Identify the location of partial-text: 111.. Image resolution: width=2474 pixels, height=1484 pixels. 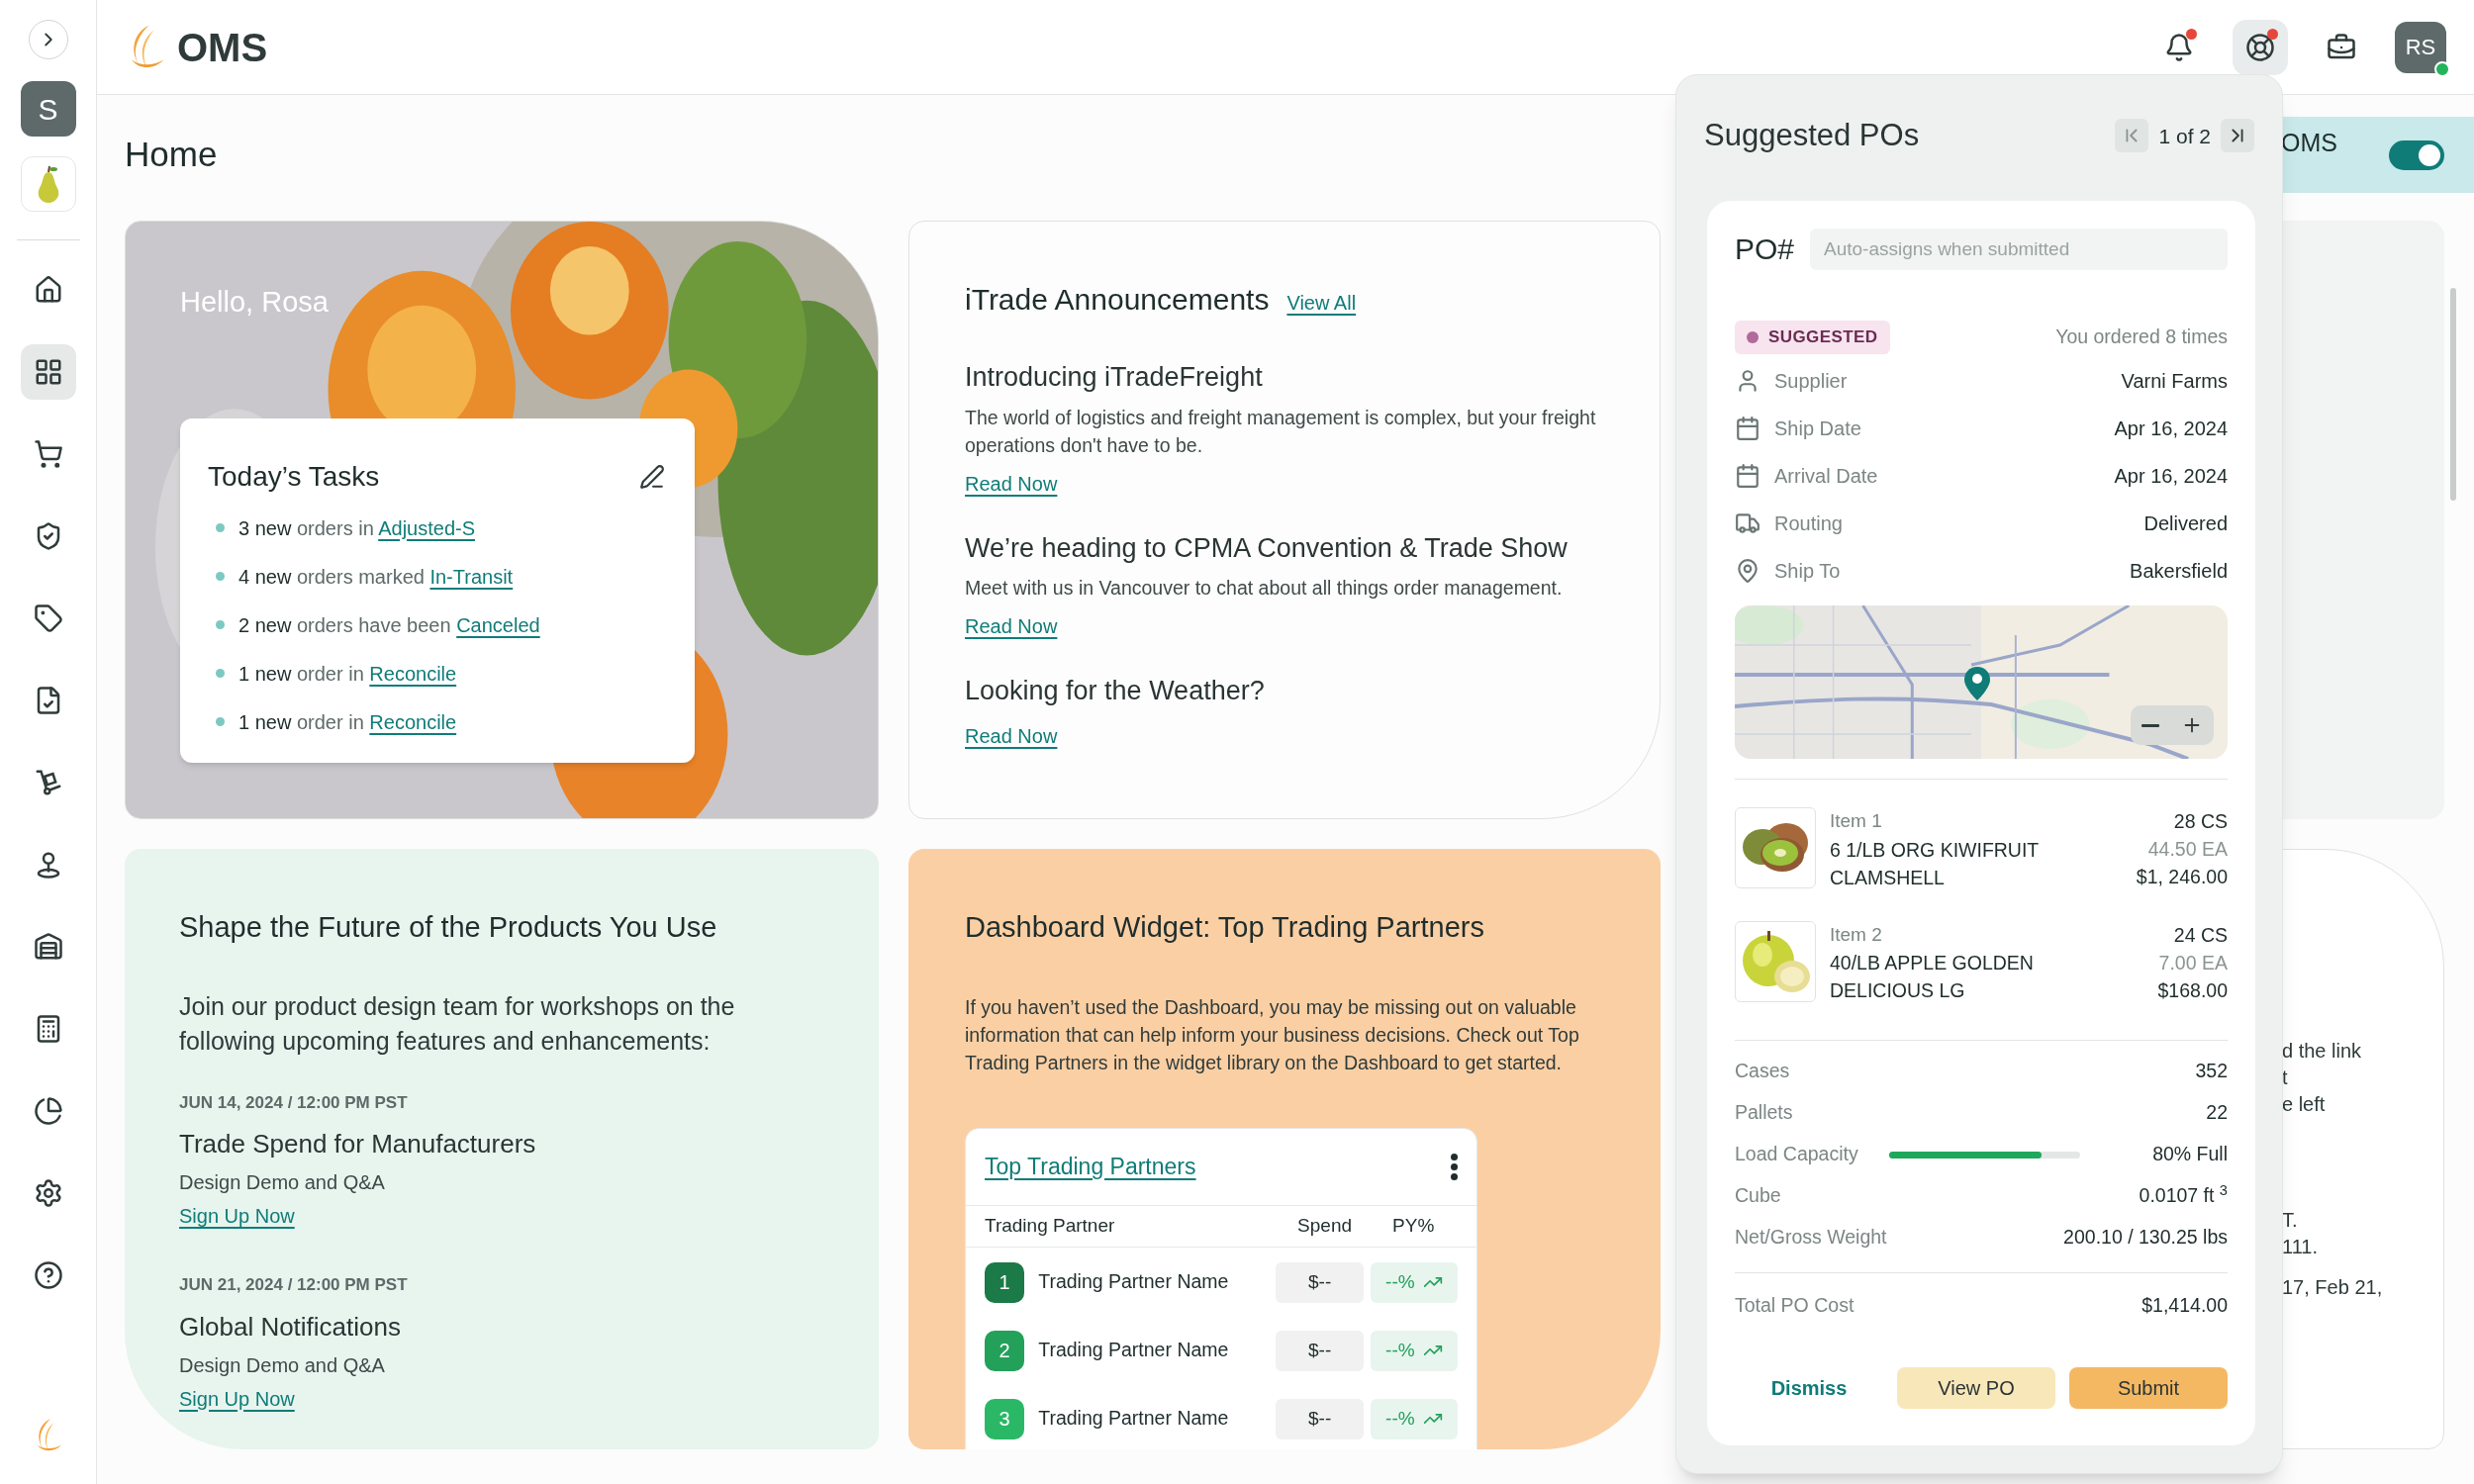
(2300, 1247).